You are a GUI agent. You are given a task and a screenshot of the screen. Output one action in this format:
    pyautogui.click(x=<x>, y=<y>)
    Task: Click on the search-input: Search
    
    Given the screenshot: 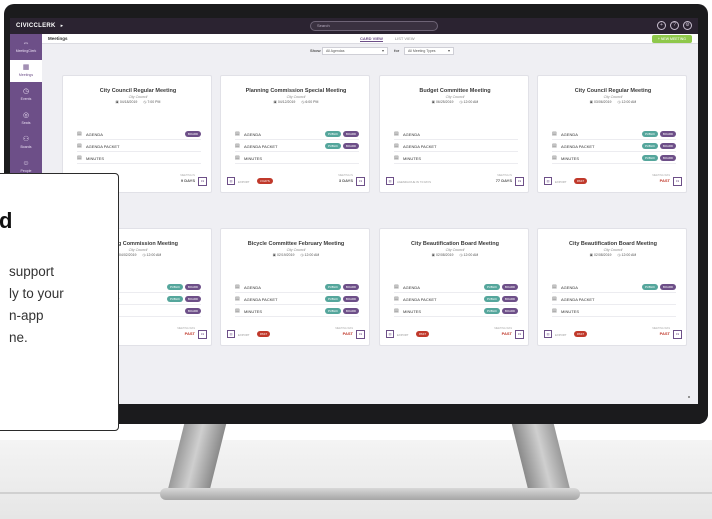 What is the action you would take?
    pyautogui.click(x=374, y=26)
    